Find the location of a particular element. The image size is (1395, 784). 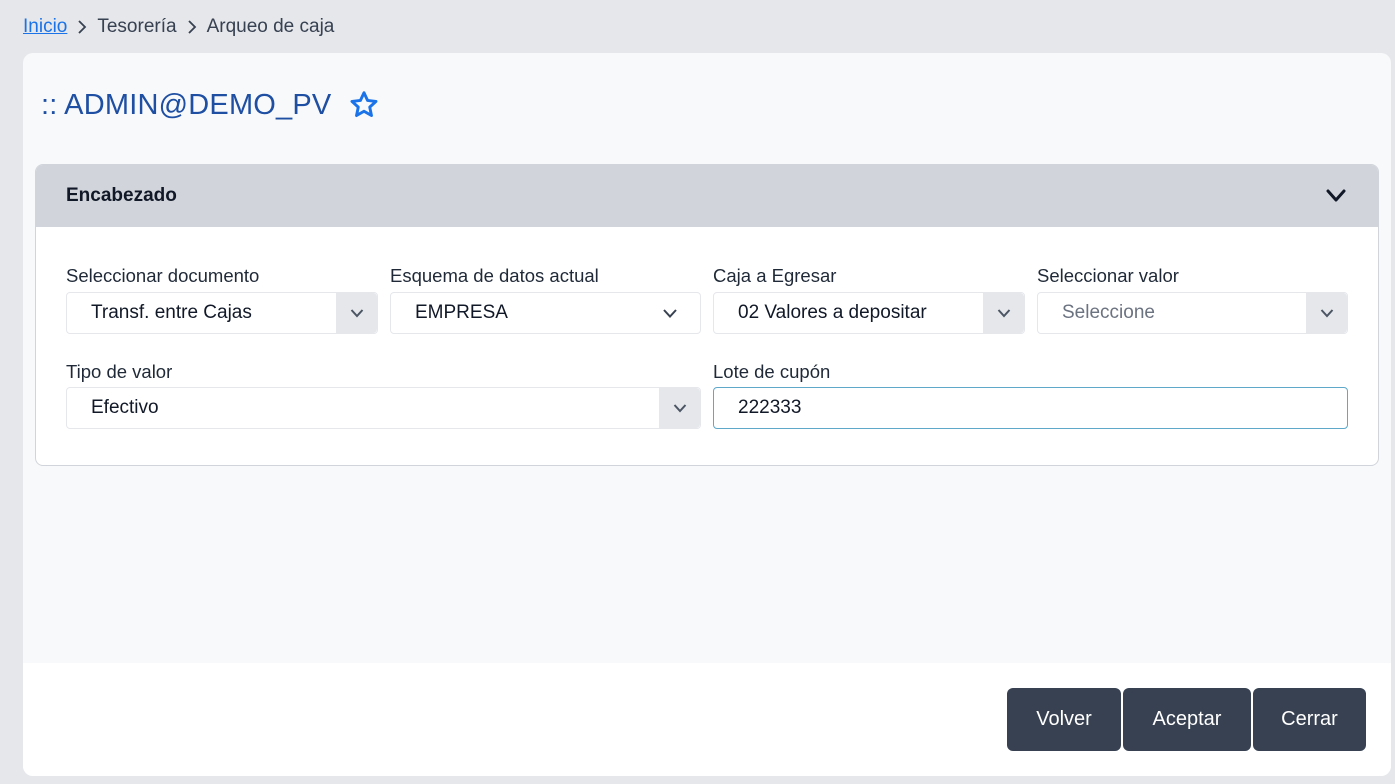

documento-select: Transf. entre Cajas is located at coordinates (222, 313).